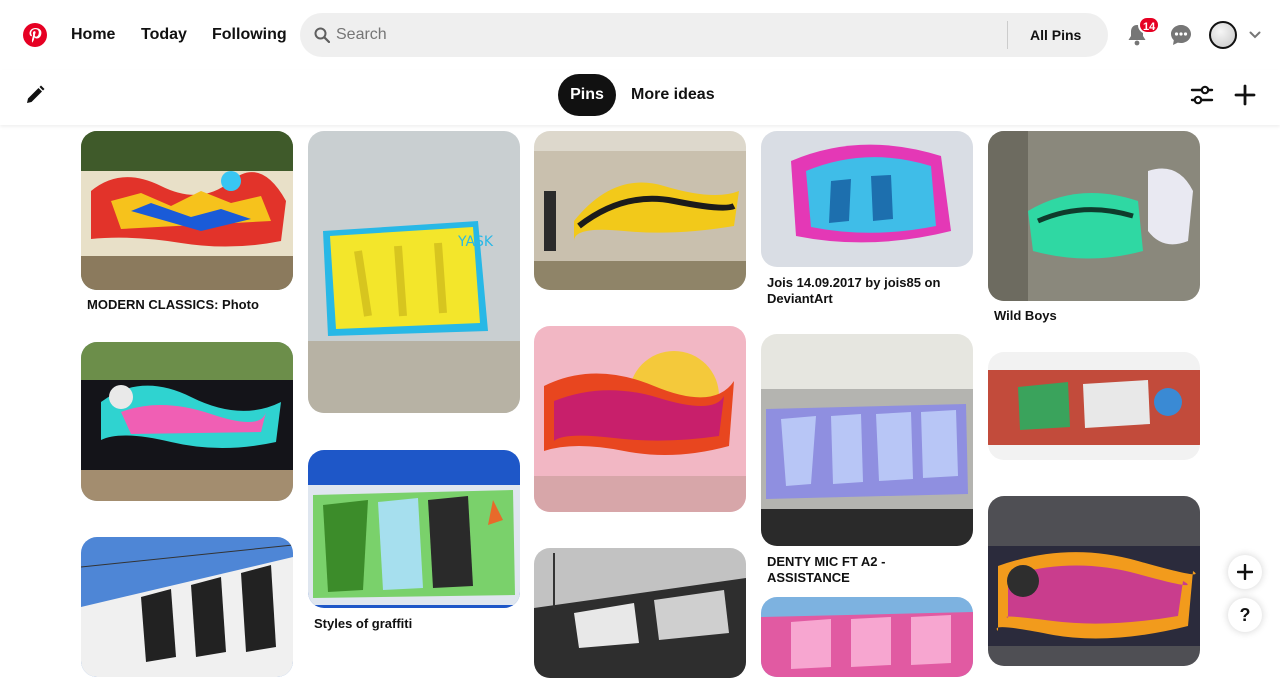  What do you see at coordinates (673, 95) in the screenshot?
I see `tab-more-ideas: More ideas` at bounding box center [673, 95].